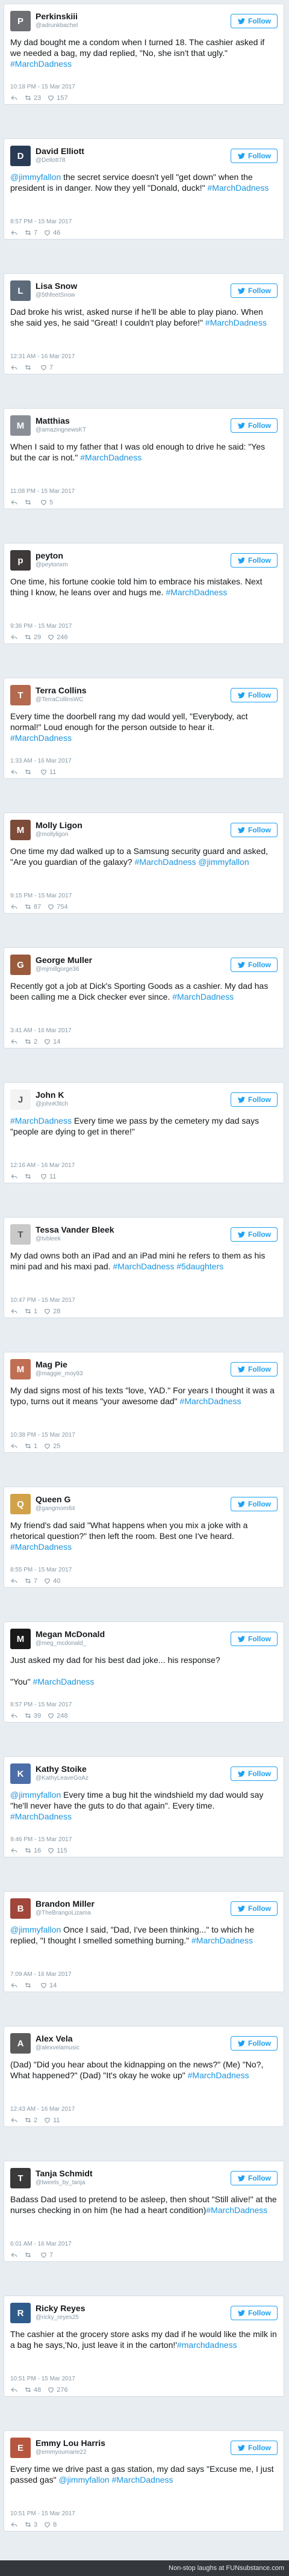 The height and width of the screenshot is (2576, 289). What do you see at coordinates (133, 431) in the screenshot?
I see `user-handle: @amazingnewsKT` at bounding box center [133, 431].